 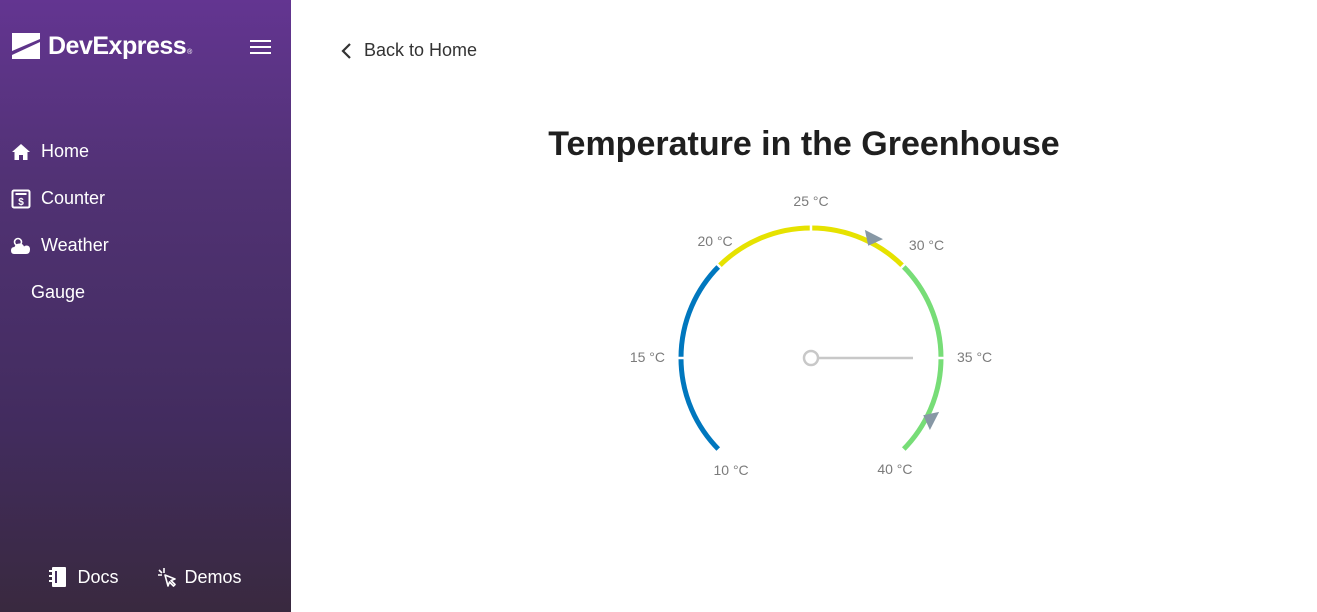 I want to click on gauge-tick-label: 20 °C, so click(x=714, y=241).